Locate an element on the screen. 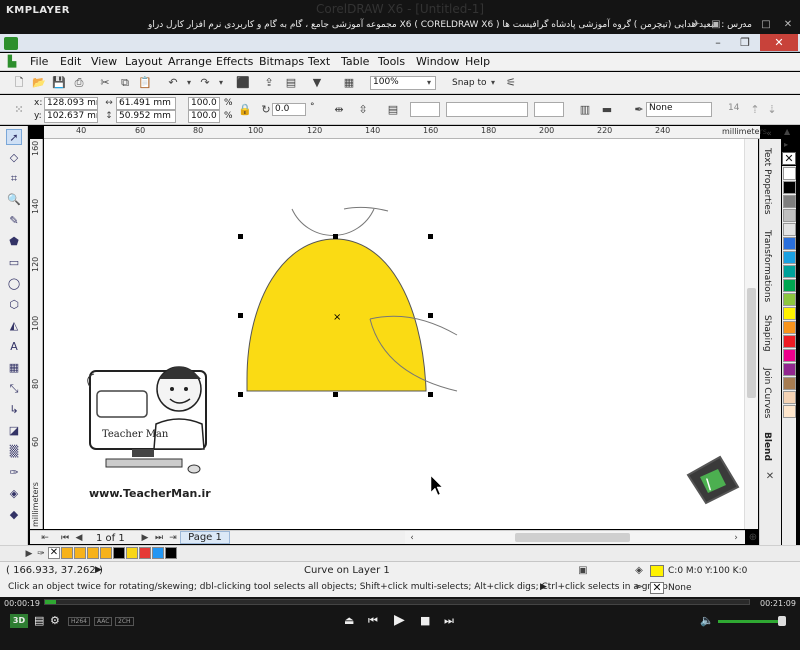 The image size is (800, 650). rectangle-tool-icon: ▭ is located at coordinates (14, 263).